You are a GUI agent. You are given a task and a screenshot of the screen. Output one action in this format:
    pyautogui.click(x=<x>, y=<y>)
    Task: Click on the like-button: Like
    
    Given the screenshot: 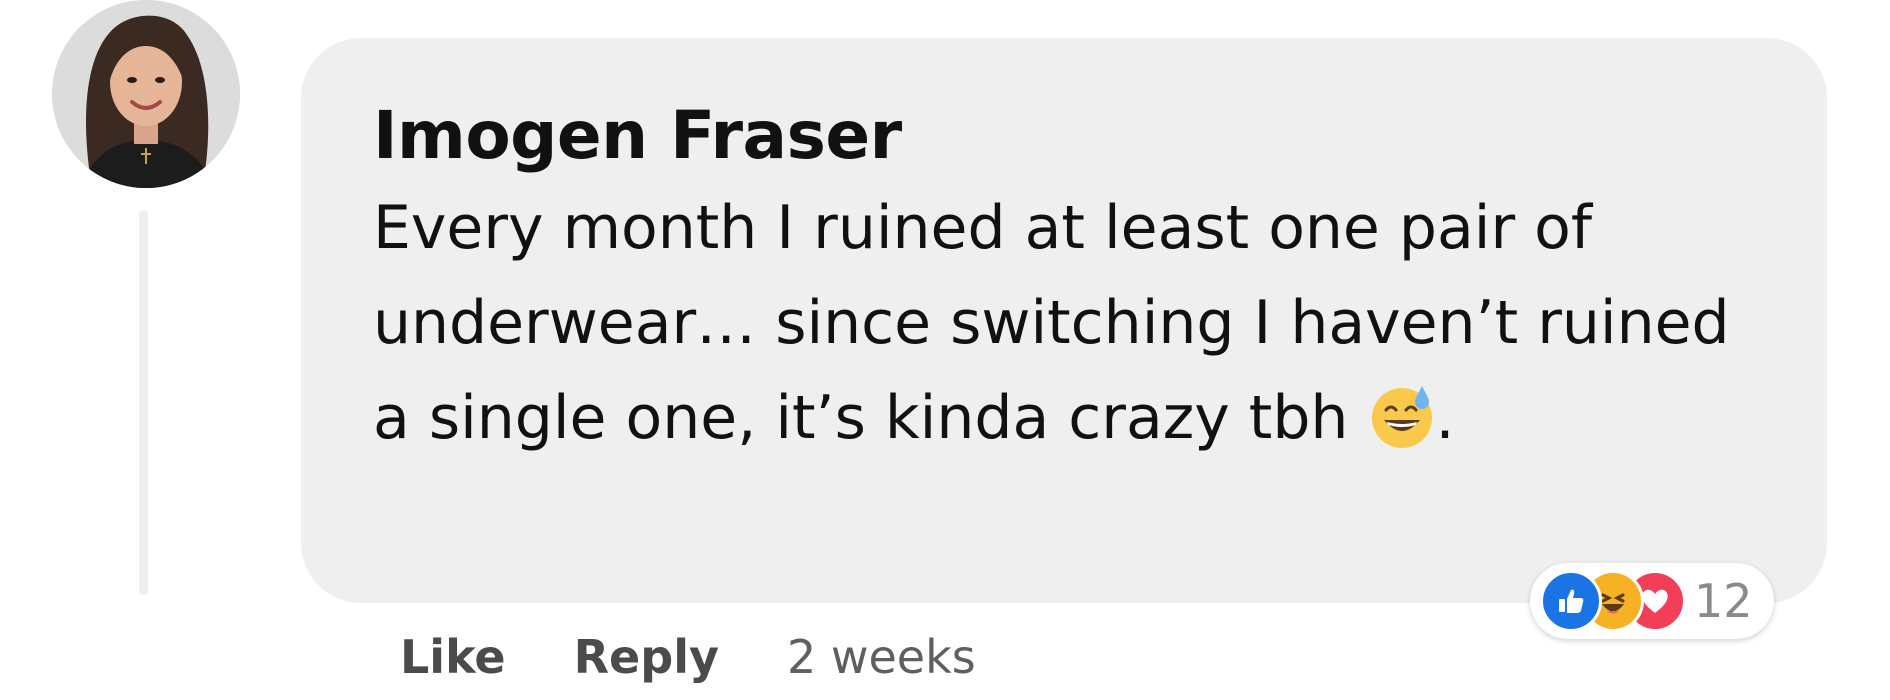 What is the action you would take?
    pyautogui.click(x=453, y=657)
    